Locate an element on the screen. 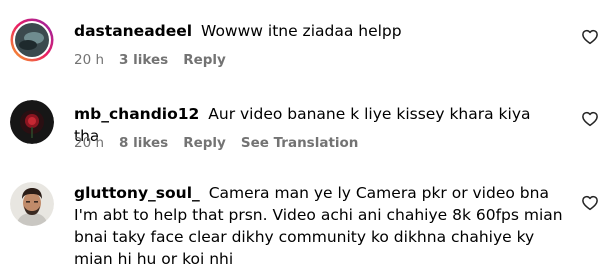 This screenshot has height=278, width=607. comment-username: dastaneadeel is located at coordinates (133, 31).